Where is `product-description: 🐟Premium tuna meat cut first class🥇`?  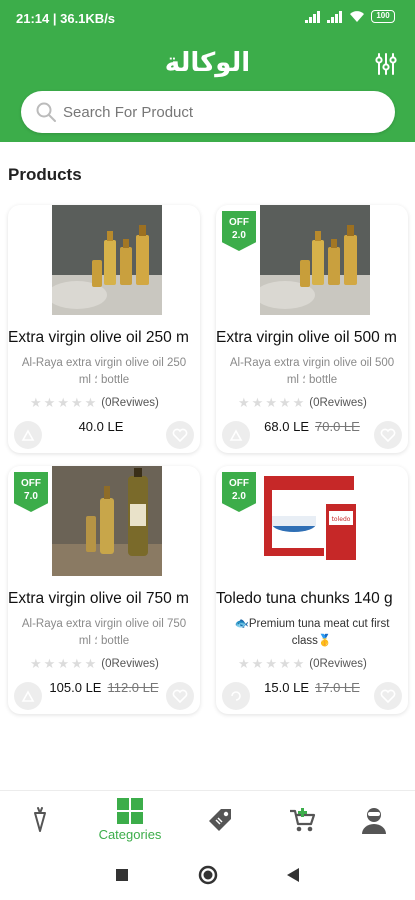 product-description: 🐟Premium tuna meat cut first class🥇 is located at coordinates (312, 632).